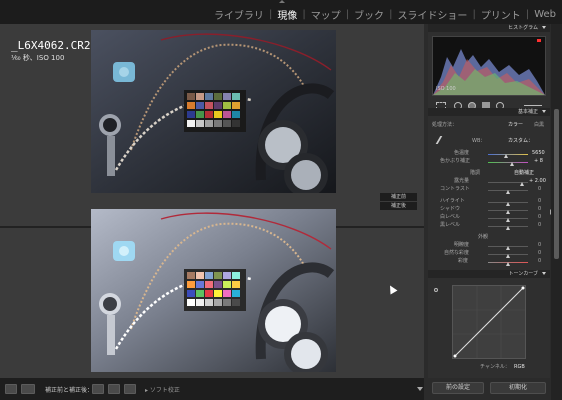 The width and height of the screenshot is (562, 400). Describe the element at coordinates (483, 237) in the screenshot. I see `presence-label: 外観` at that location.